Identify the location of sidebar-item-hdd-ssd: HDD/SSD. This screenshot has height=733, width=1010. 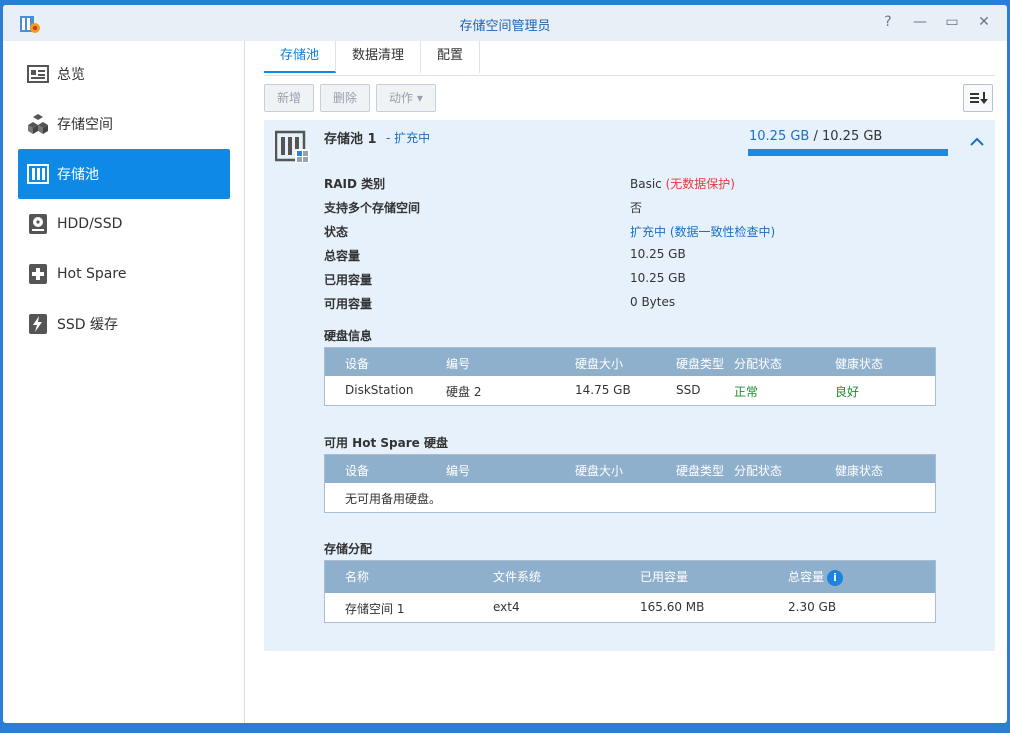
(124, 224).